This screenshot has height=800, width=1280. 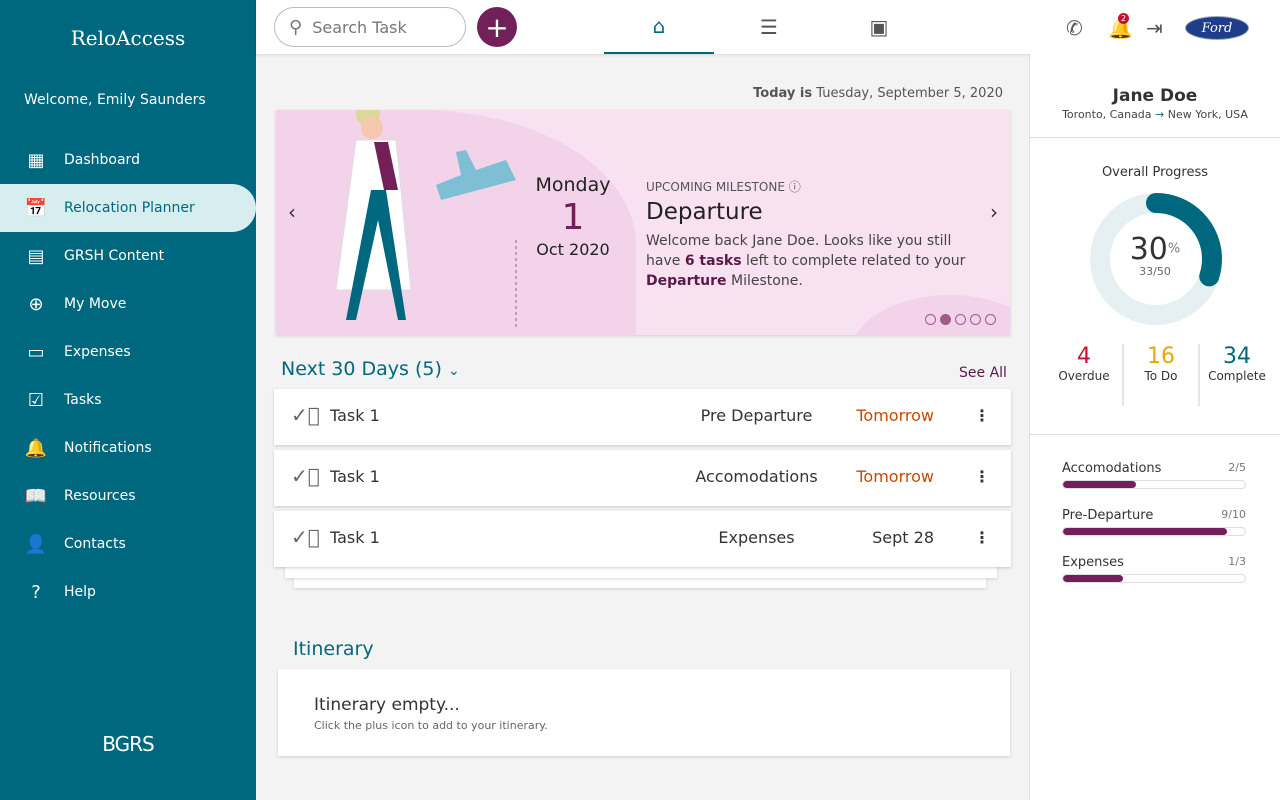 I want to click on sidebar-item-expenses: ▭ Expenses, so click(x=128, y=352).